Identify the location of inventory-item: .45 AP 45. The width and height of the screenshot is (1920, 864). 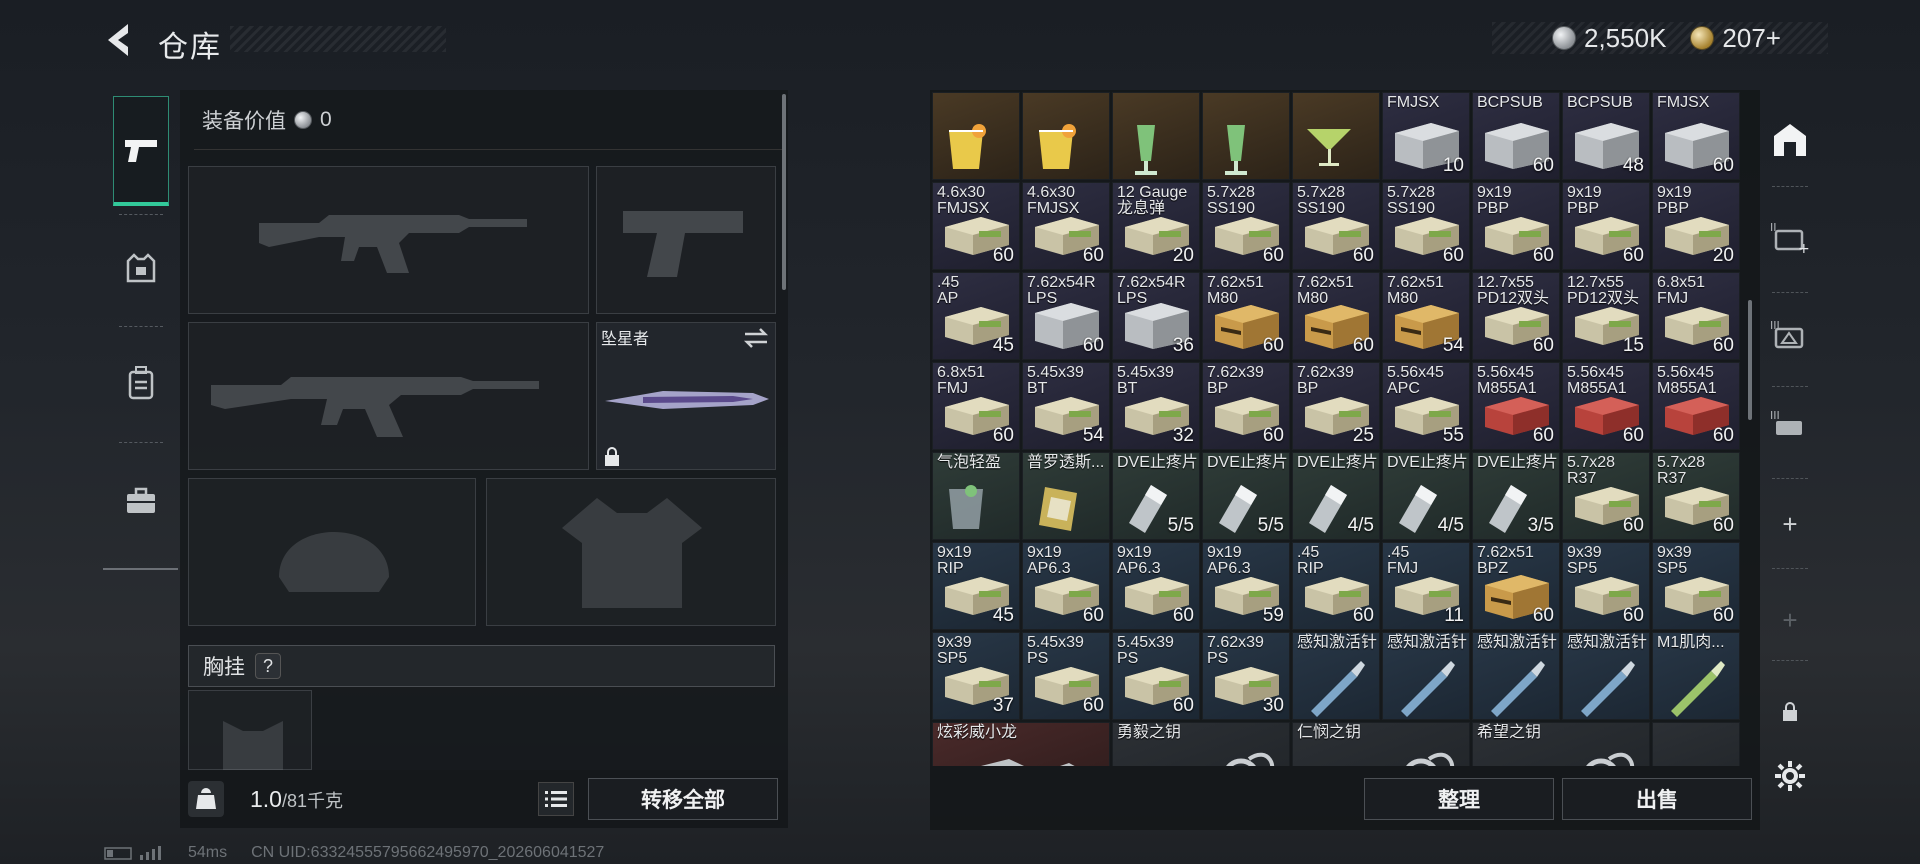
(976, 316).